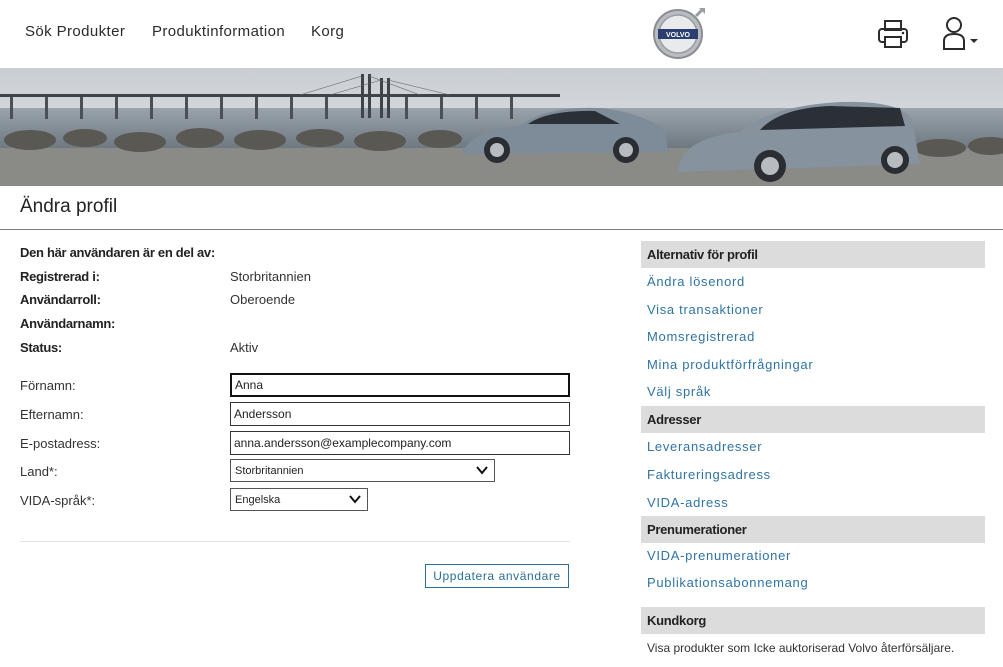 This screenshot has width=1003, height=667. What do you see at coordinates (258, 500) in the screenshot?
I see `vida-language-select-value: Engelska` at bounding box center [258, 500].